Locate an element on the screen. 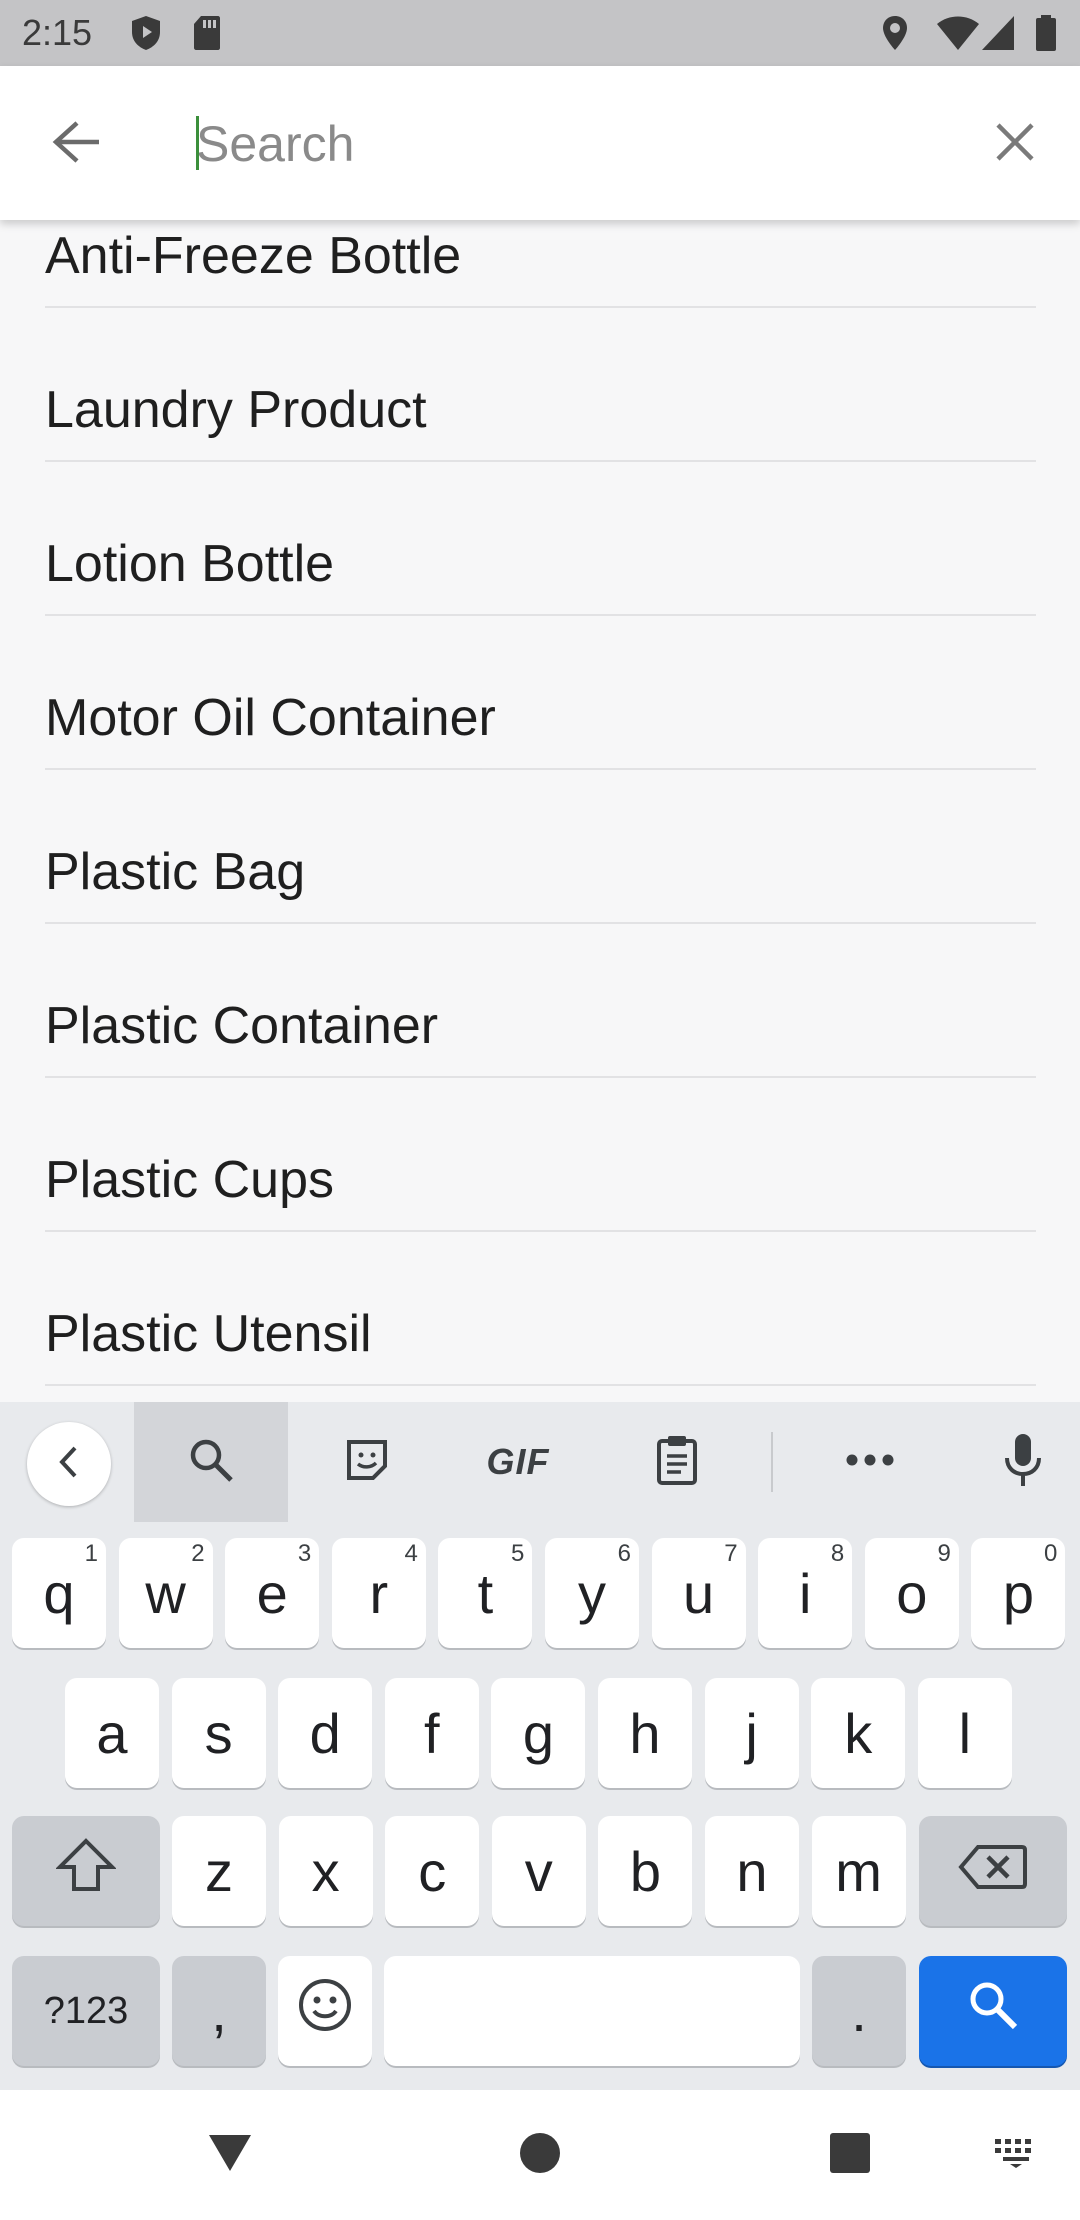  search-field is located at coordinates (576, 144).